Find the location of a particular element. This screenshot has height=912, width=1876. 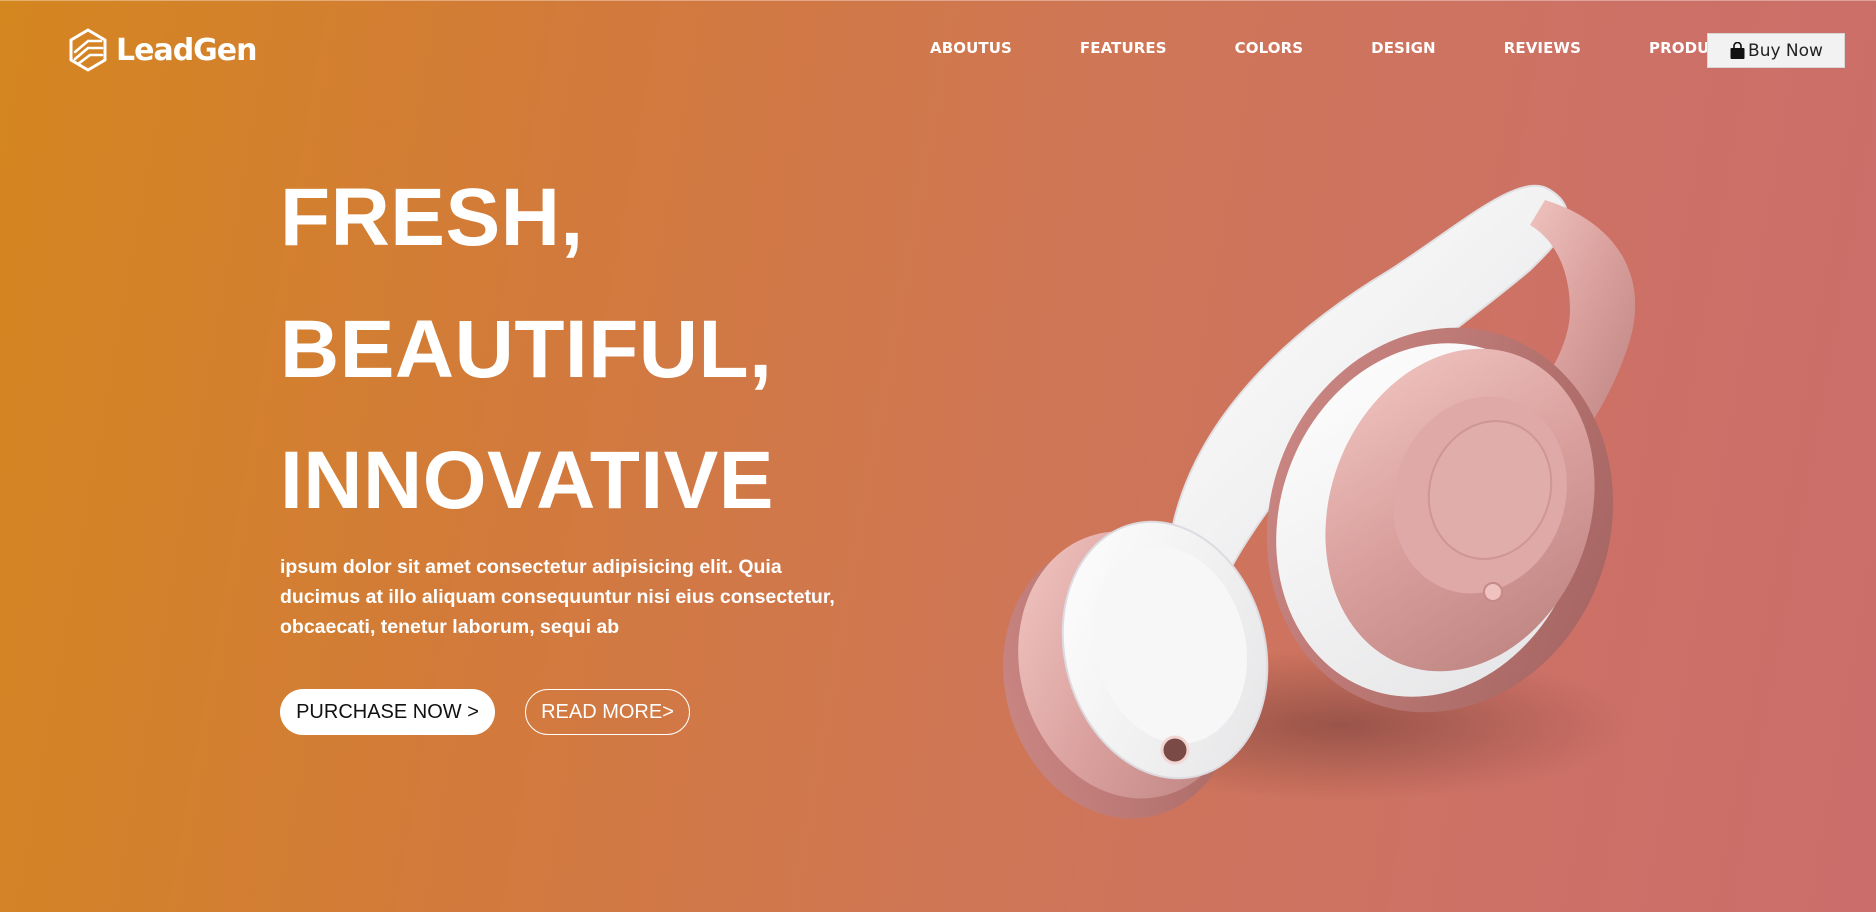

brand-name: LeadGen is located at coordinates (187, 50).